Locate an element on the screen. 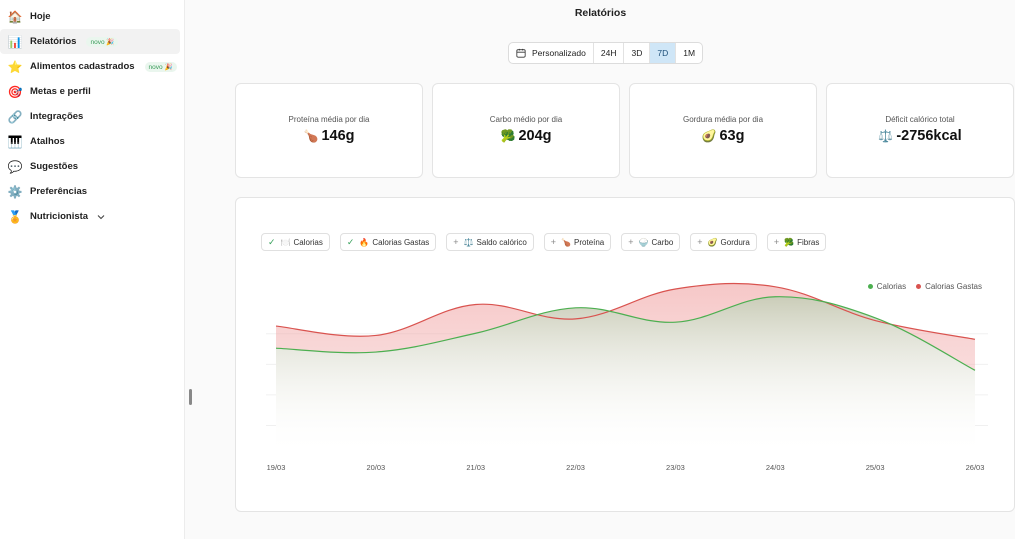 This screenshot has height=539, width=1015. card-value-row: 🥑 63g is located at coordinates (723, 136).